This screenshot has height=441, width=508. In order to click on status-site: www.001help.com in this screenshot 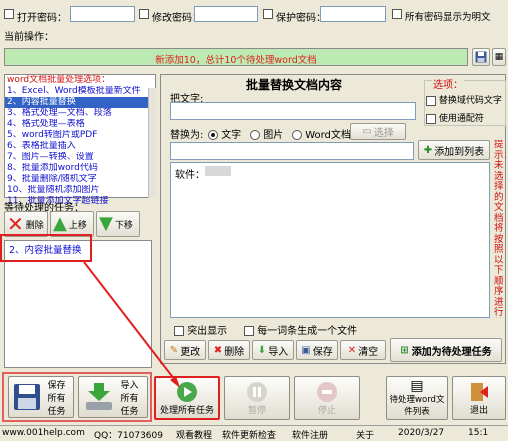, I will do `click(43, 433)`.